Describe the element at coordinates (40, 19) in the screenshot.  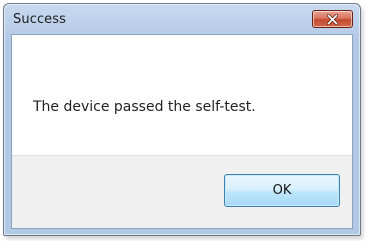
I see `window-title: Success` at that location.